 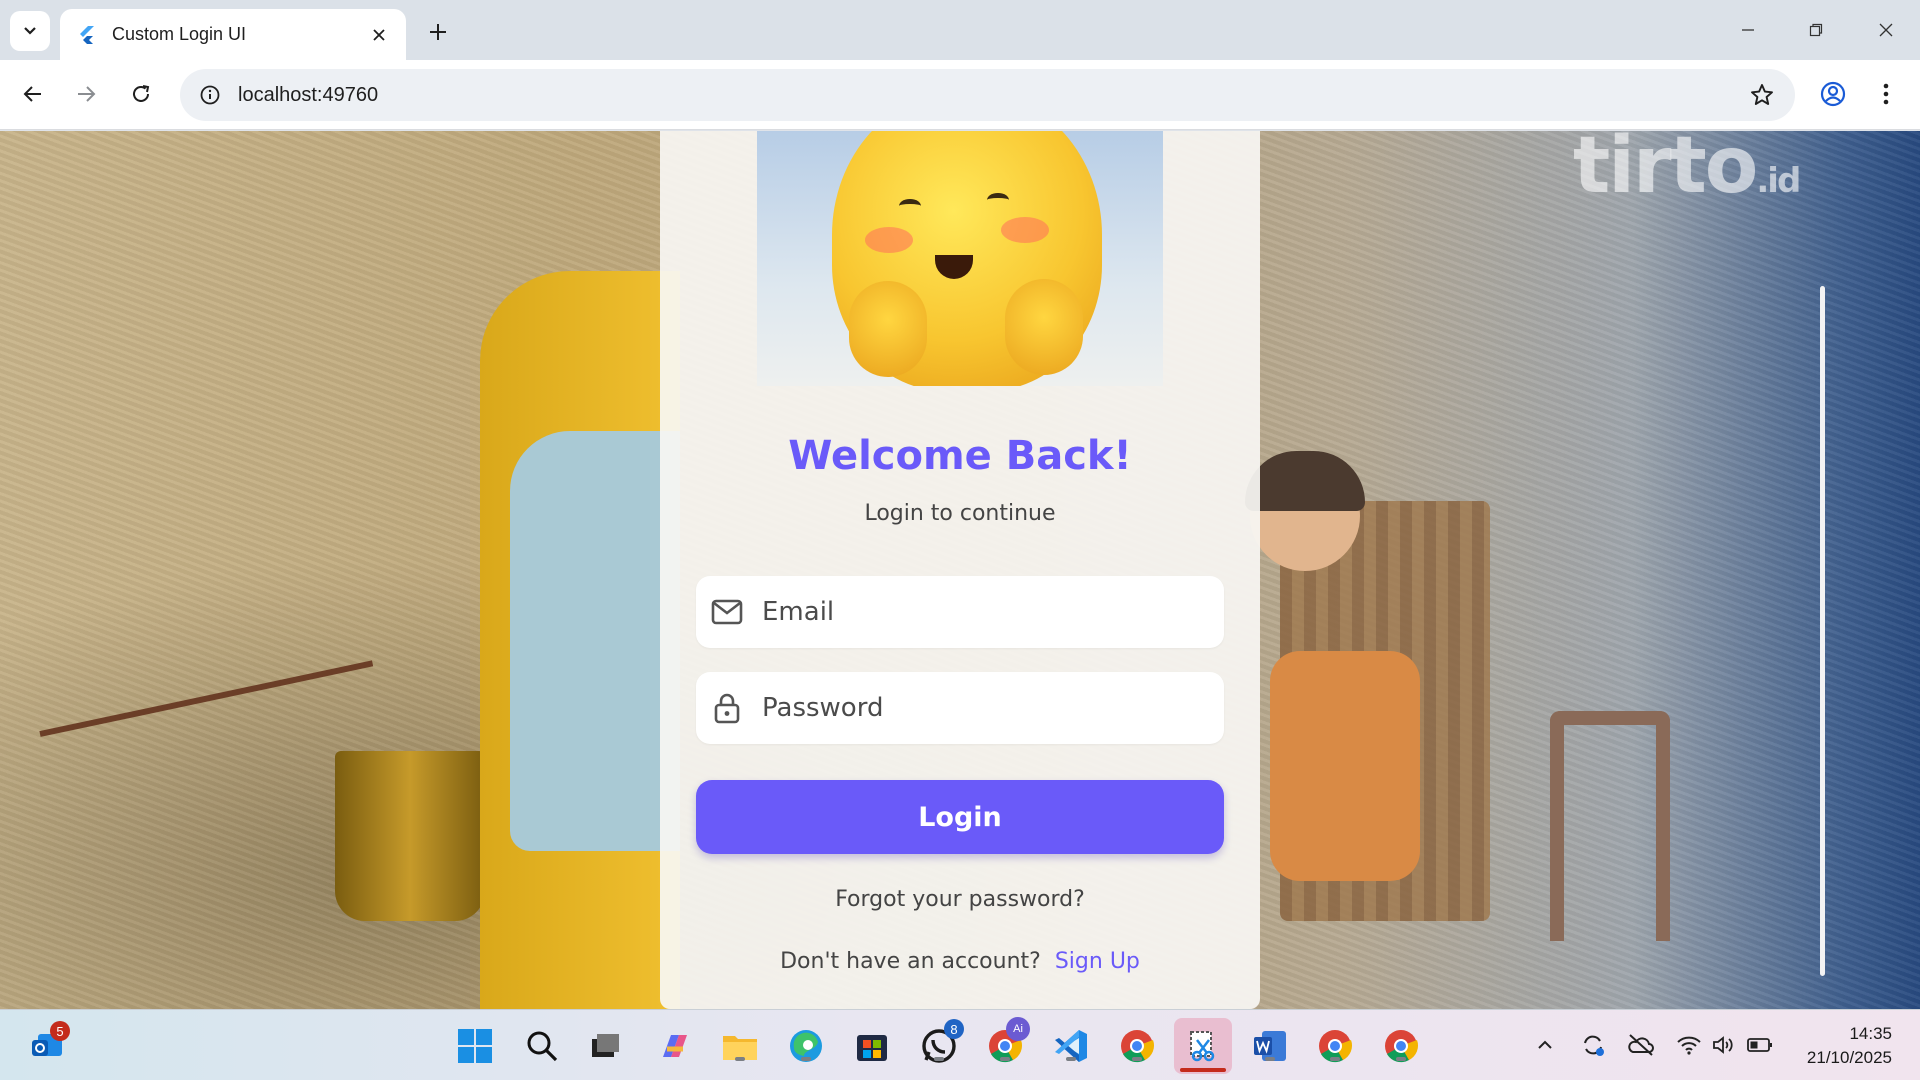 What do you see at coordinates (605, 1046) in the screenshot?
I see `task-view-icon` at bounding box center [605, 1046].